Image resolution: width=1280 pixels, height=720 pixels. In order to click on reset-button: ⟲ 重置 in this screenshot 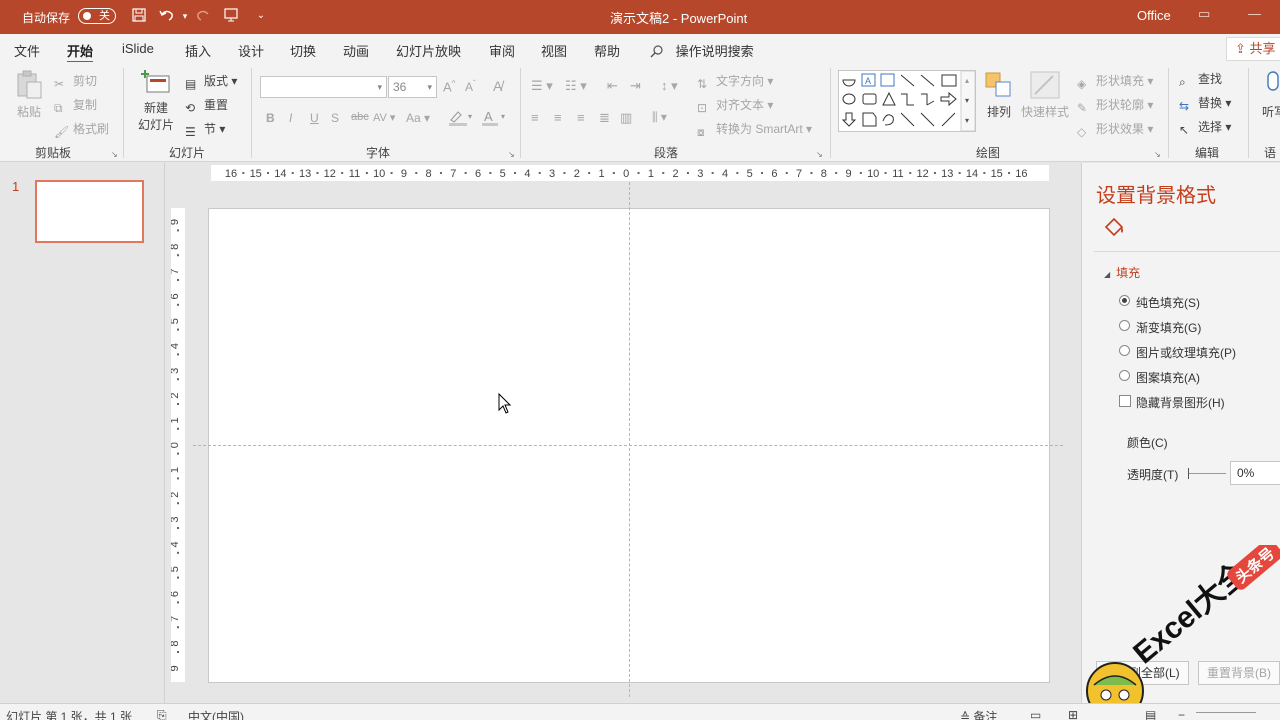, I will do `click(206, 105)`.